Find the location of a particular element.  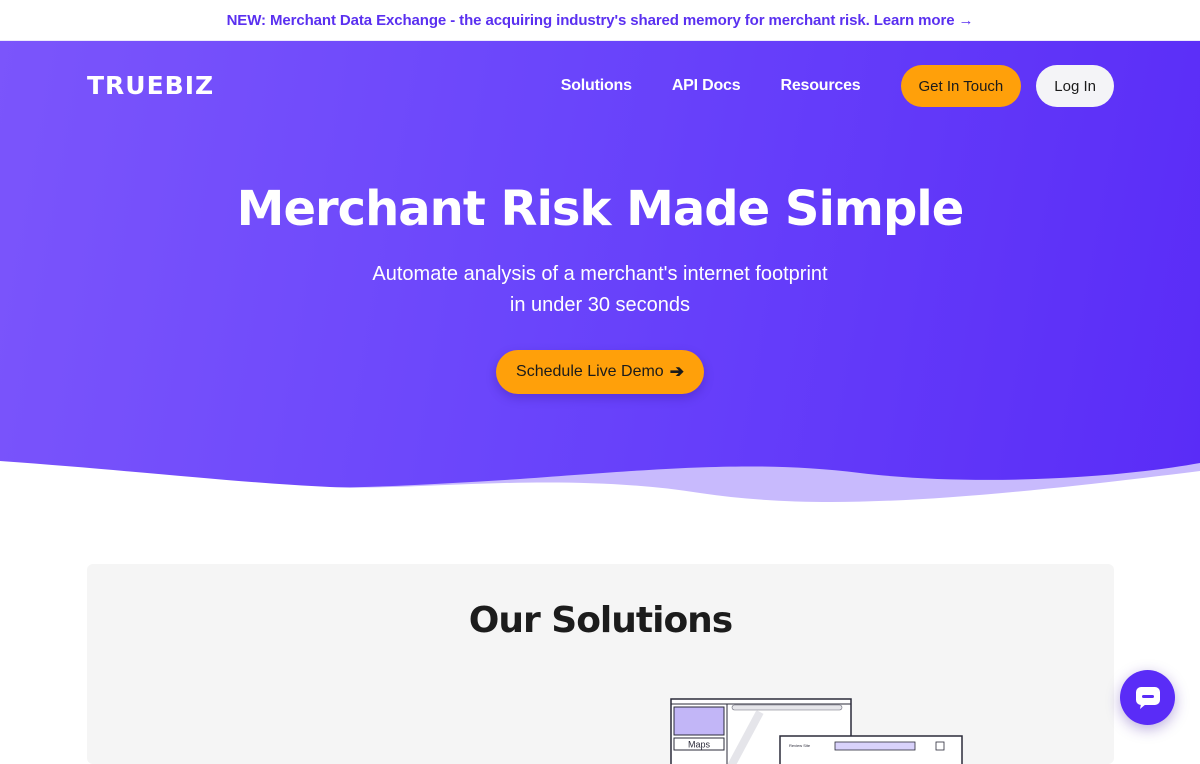

get-in-touch-button: Get In Touch is located at coordinates (961, 86).